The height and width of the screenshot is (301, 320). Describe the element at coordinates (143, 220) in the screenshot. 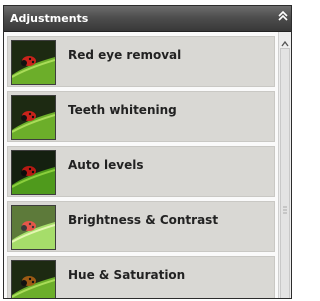

I see `adjustment-item-label: Brightness & Contrast` at that location.